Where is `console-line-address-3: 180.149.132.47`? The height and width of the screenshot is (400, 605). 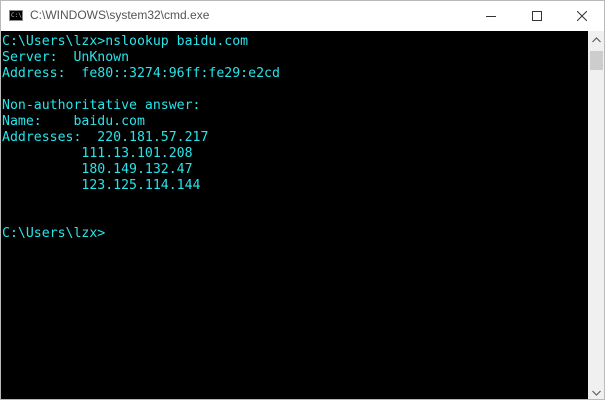 console-line-address-3: 180.149.132.47 is located at coordinates (97, 169).